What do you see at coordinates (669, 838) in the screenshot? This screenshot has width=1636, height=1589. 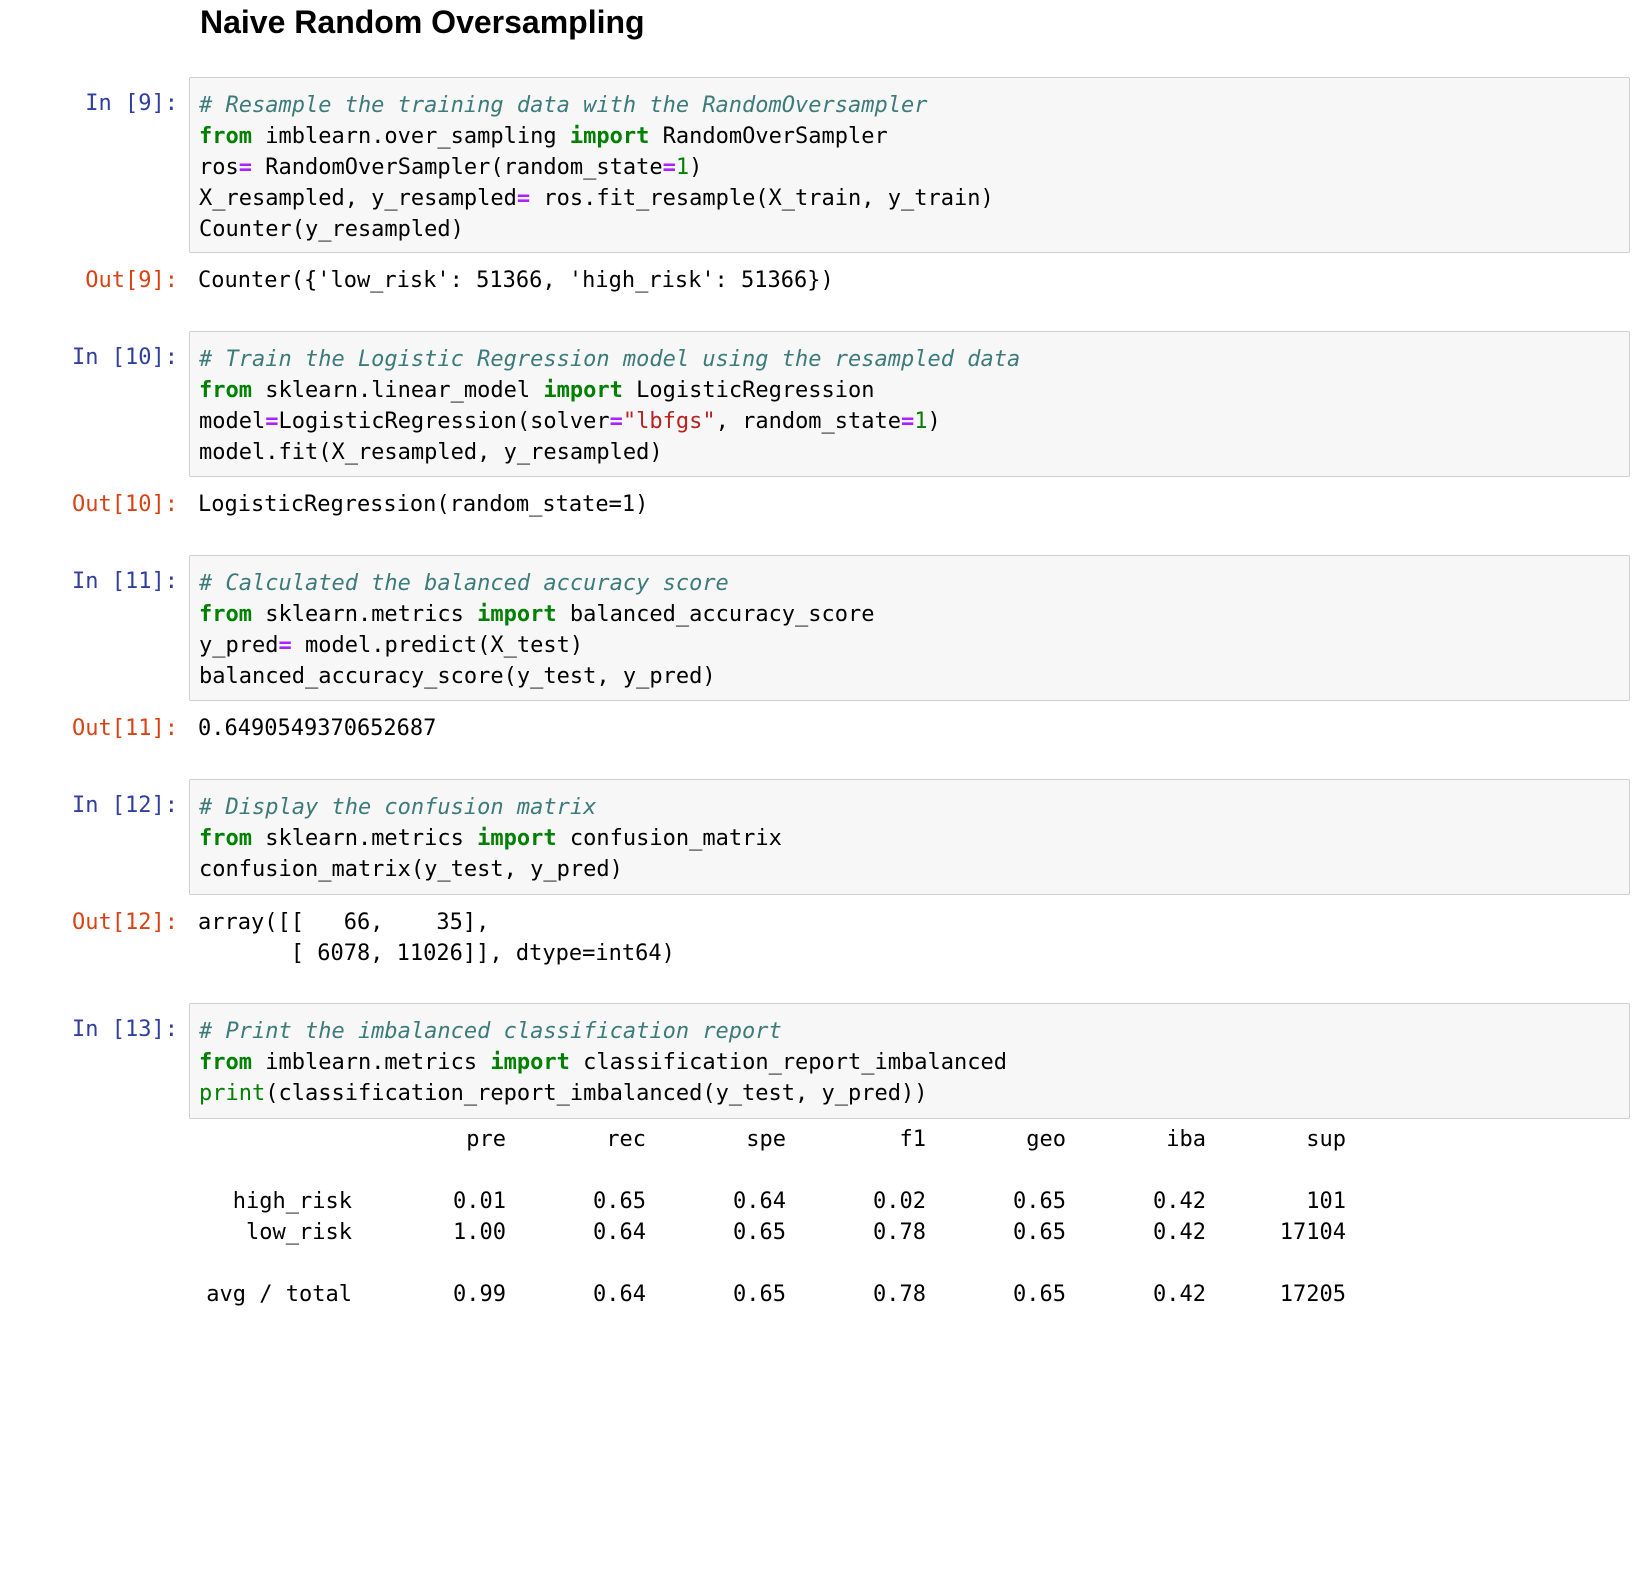 I see `code-token: confusion_matrix` at bounding box center [669, 838].